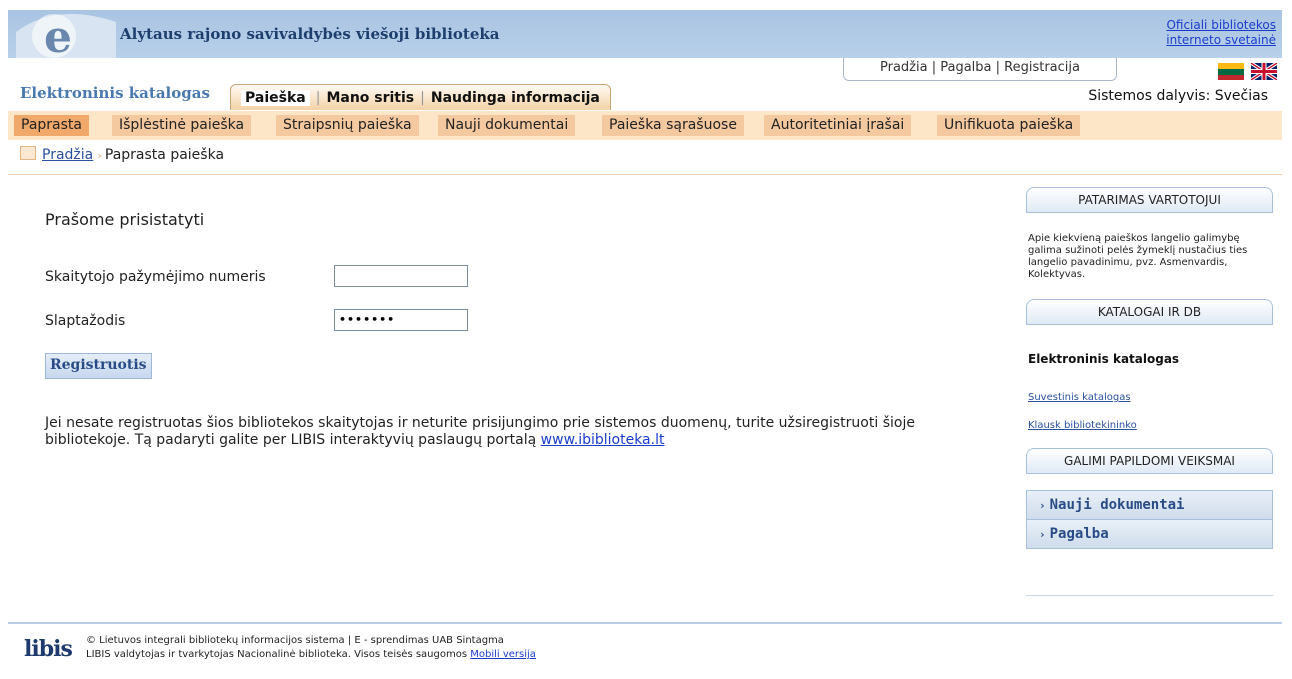 The height and width of the screenshot is (679, 1292). Describe the element at coordinates (155, 277) in the screenshot. I see `card-number-label: Skaitytojo pažymėjimo numeris` at that location.